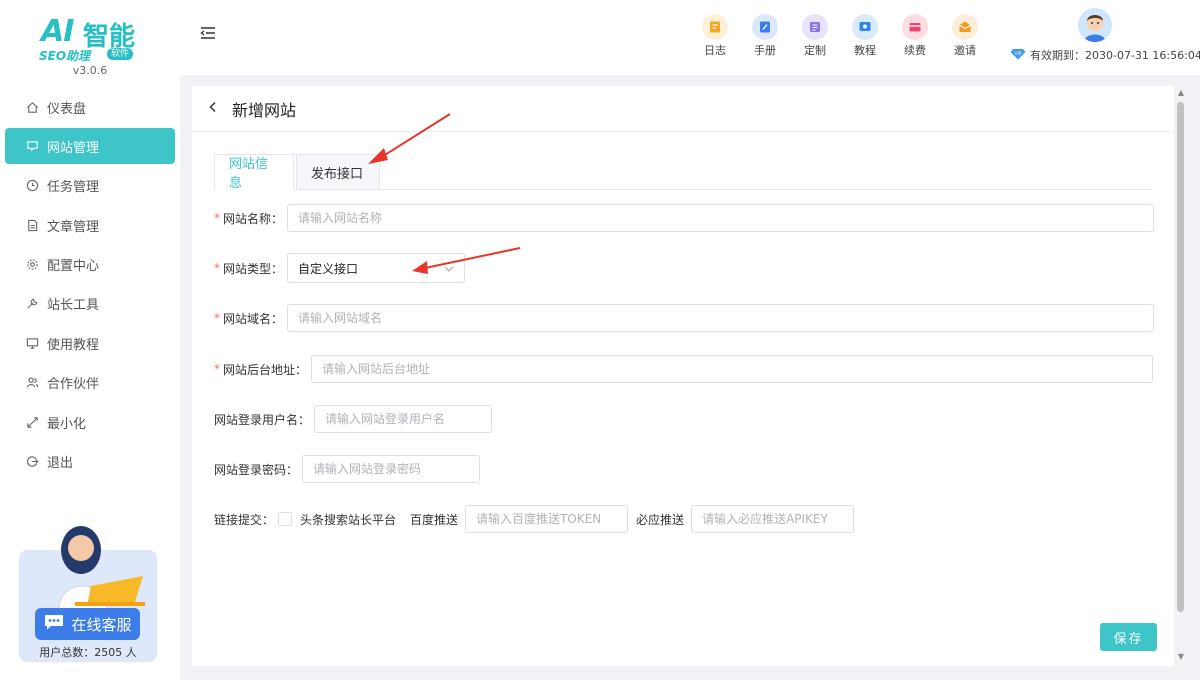 This screenshot has width=1200, height=680. I want to click on gear-icon, so click(32, 265).